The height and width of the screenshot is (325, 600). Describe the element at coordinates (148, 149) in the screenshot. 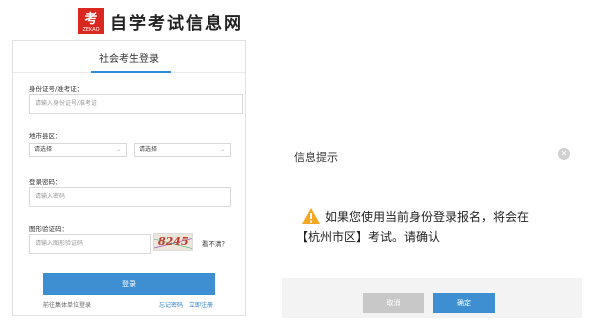

I see `county-select-value: 请选择` at that location.